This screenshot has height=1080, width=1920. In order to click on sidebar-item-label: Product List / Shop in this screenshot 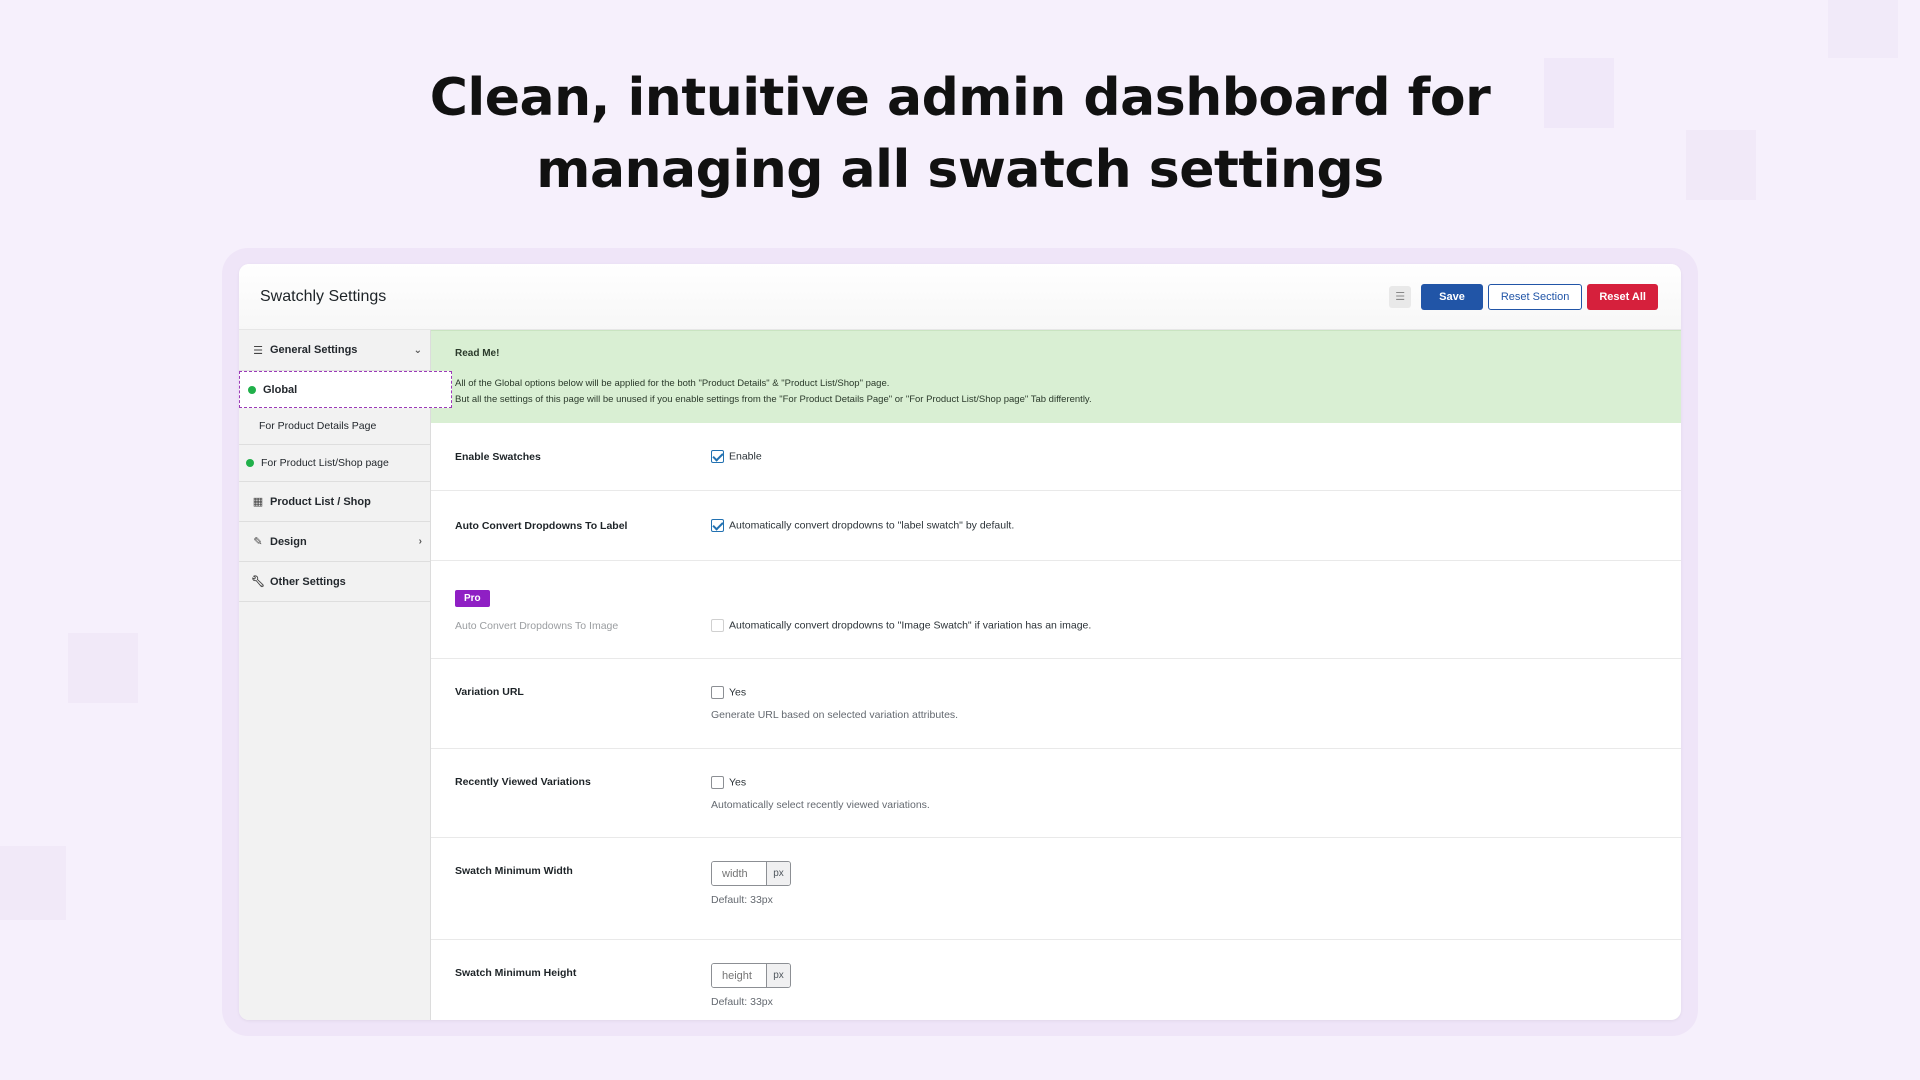, I will do `click(320, 501)`.